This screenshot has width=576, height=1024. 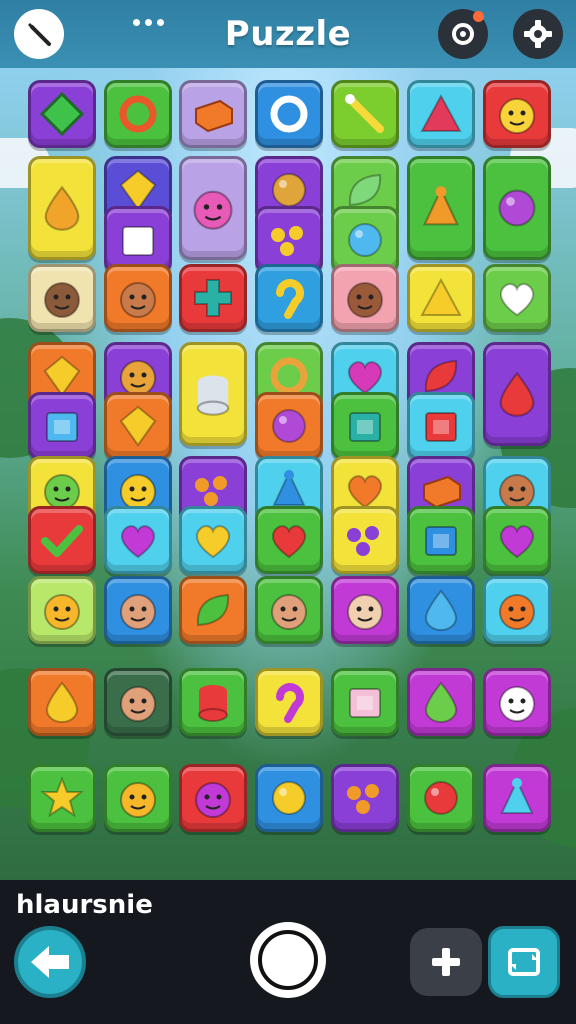 What do you see at coordinates (441, 426) in the screenshot?
I see `red-box-tile` at bounding box center [441, 426].